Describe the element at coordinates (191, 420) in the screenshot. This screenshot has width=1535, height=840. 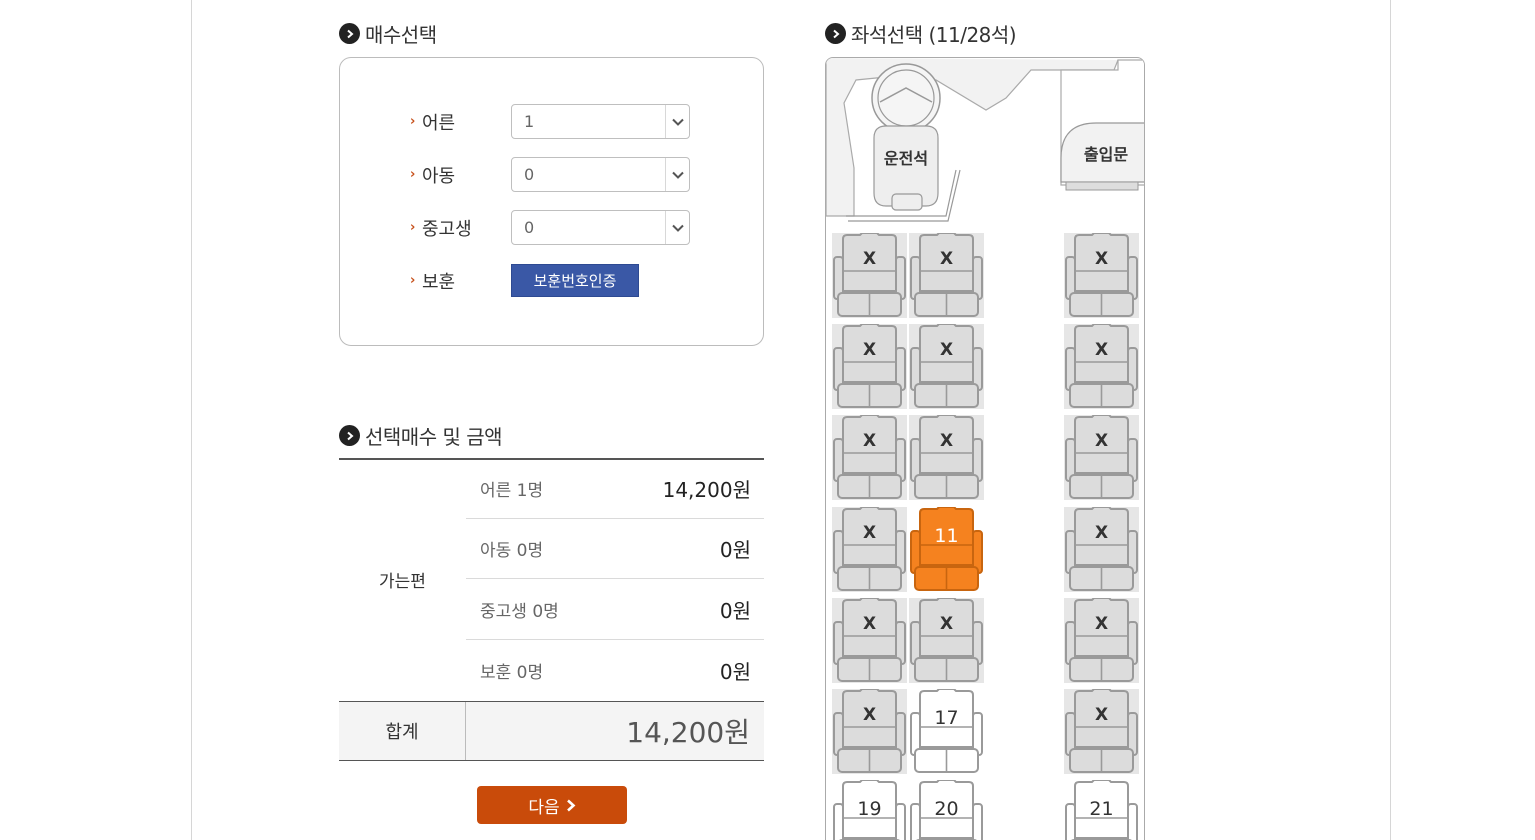
I see `content-frame-left-border` at that location.